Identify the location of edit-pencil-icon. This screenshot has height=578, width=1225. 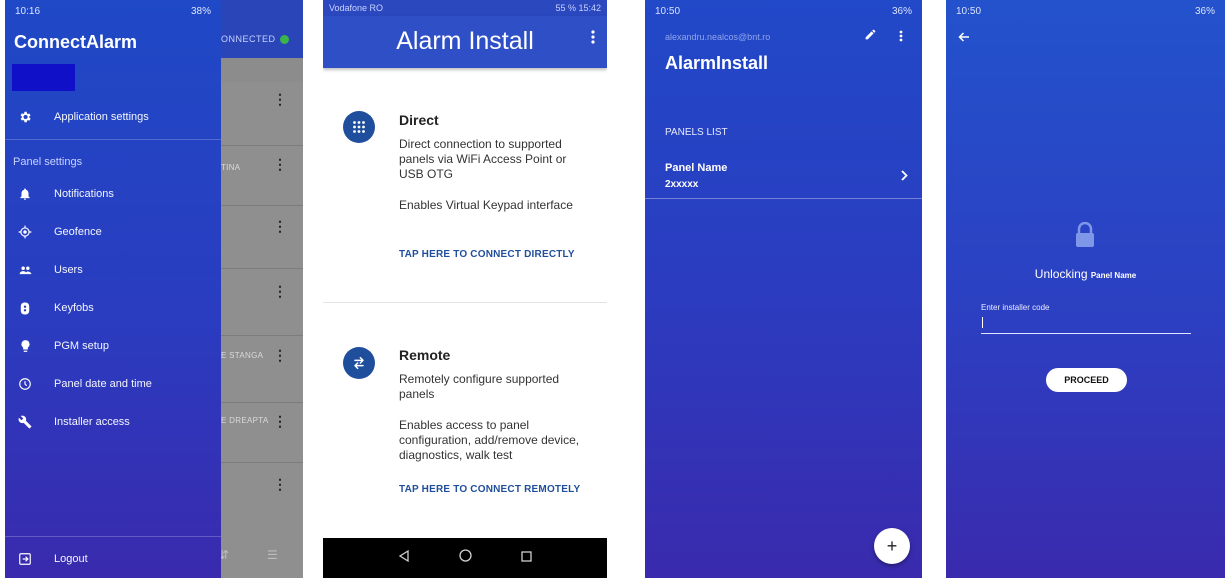
(870, 37).